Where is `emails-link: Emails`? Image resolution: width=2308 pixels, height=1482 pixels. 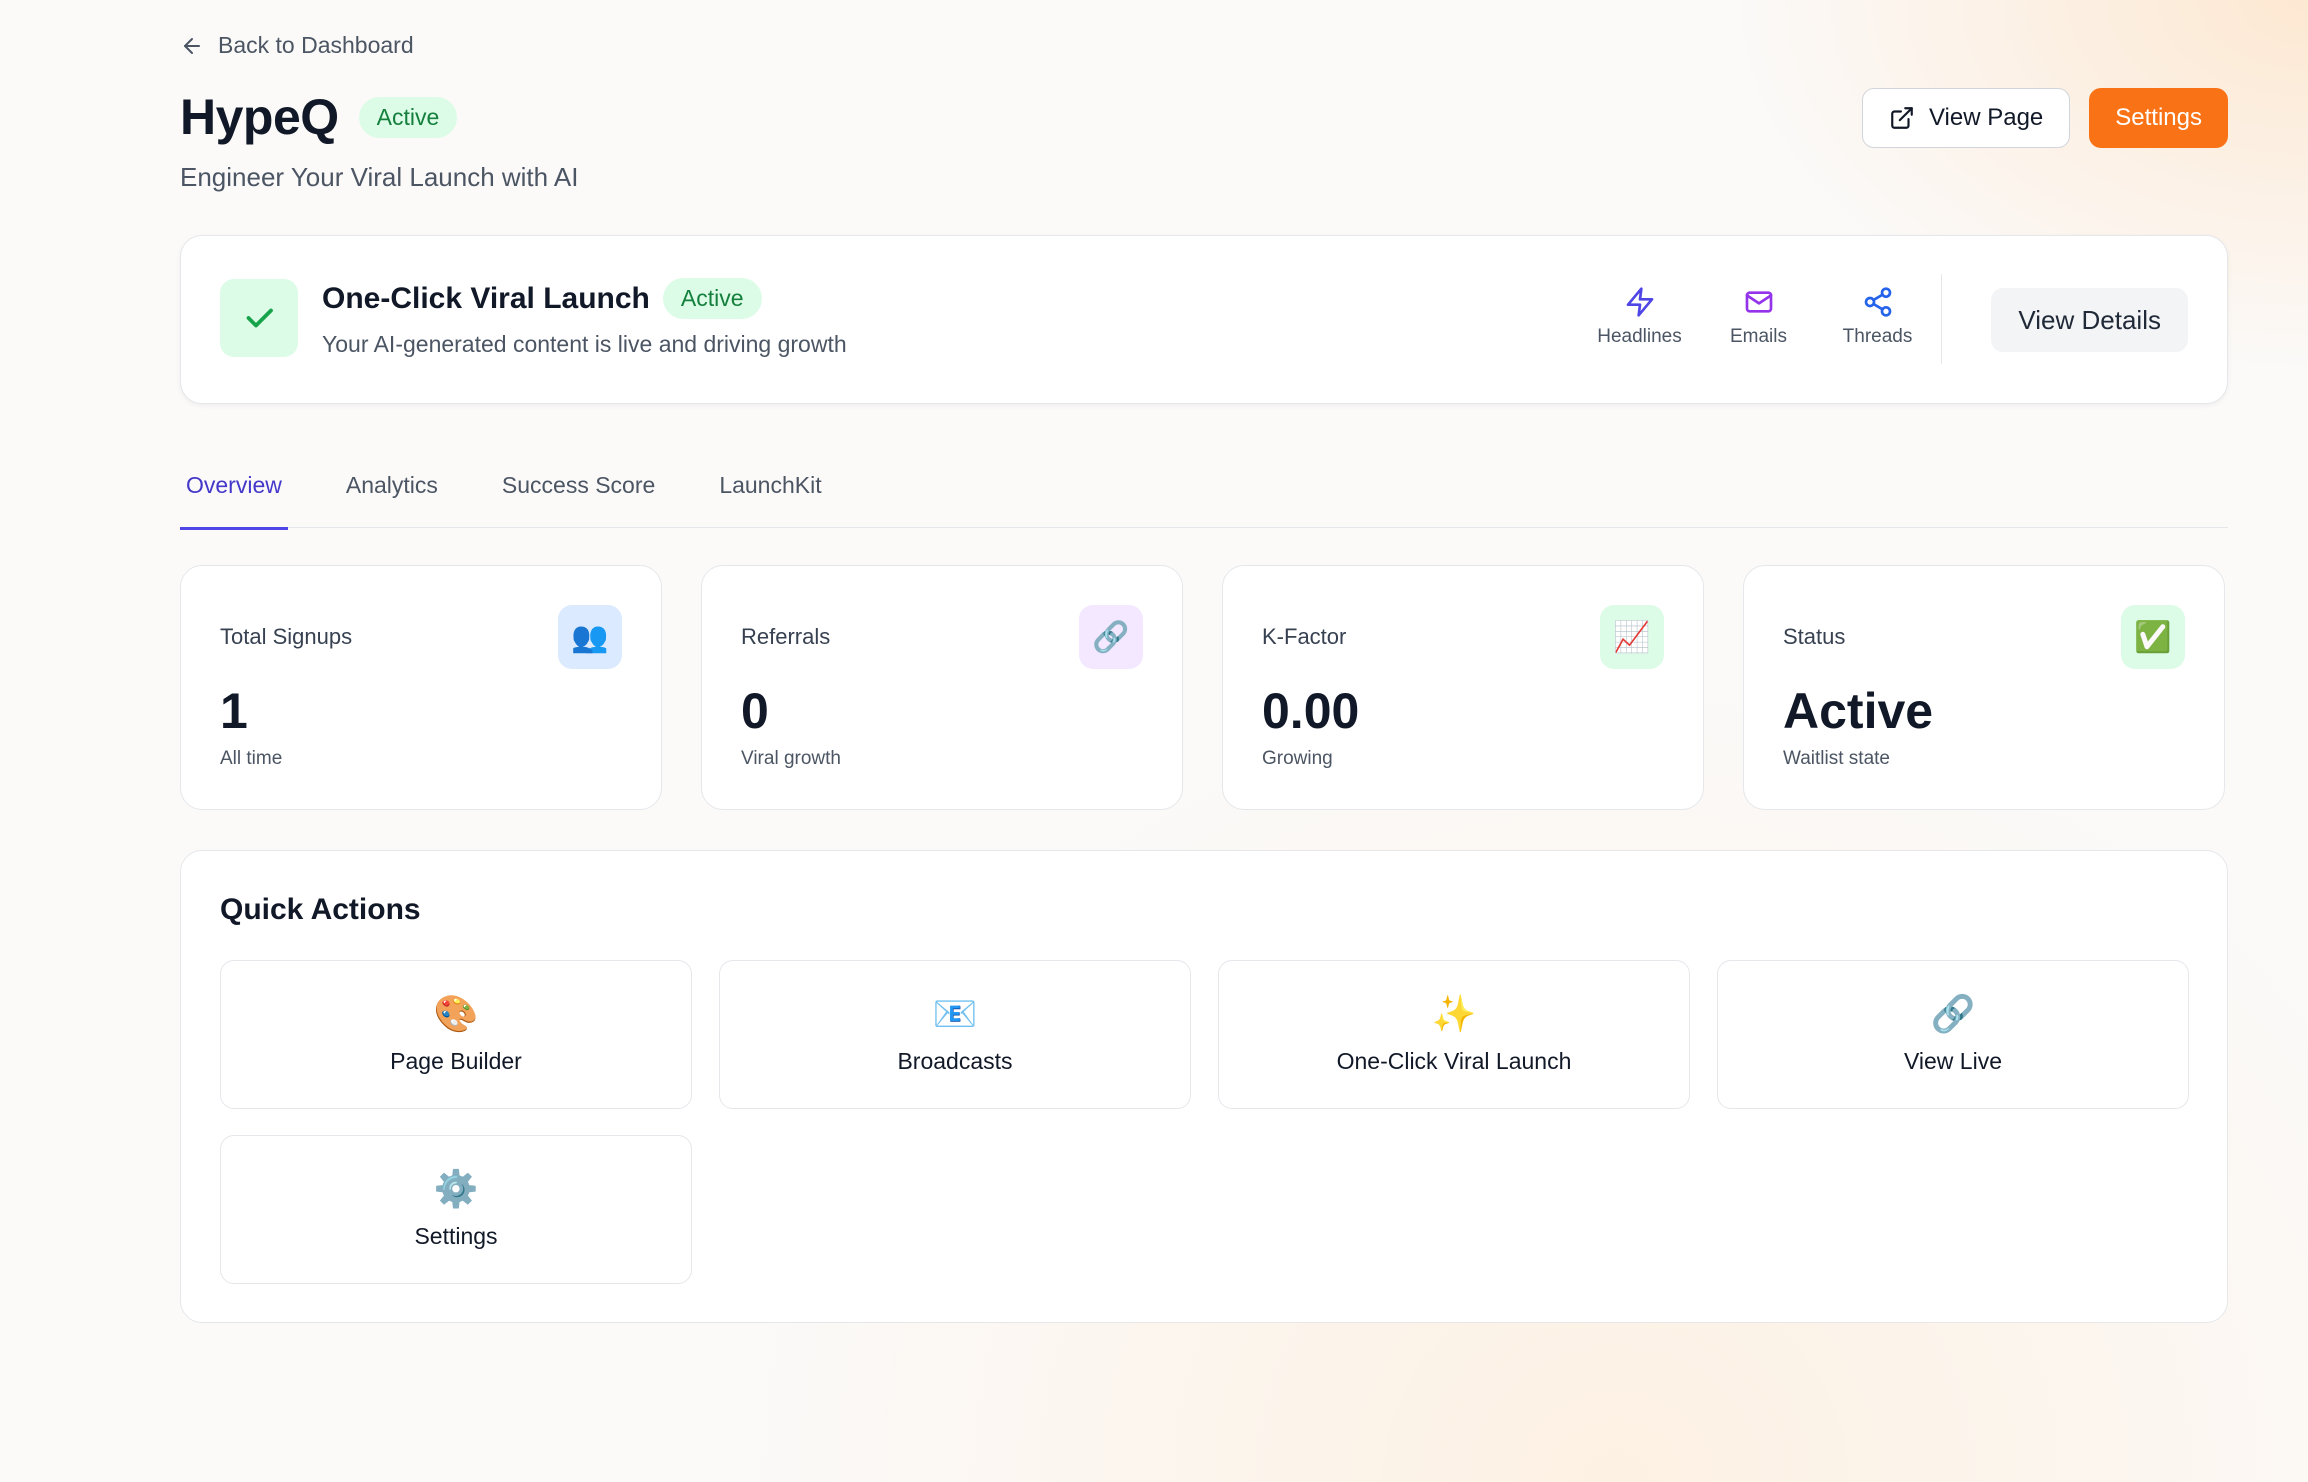 emails-link: Emails is located at coordinates (1758, 317).